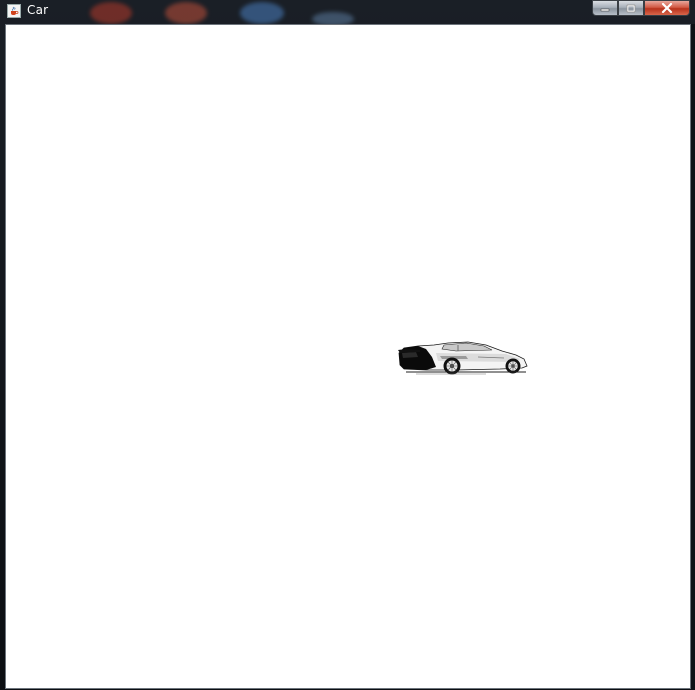 This screenshot has height=690, width=695. I want to click on sports-car-image, so click(463, 358).